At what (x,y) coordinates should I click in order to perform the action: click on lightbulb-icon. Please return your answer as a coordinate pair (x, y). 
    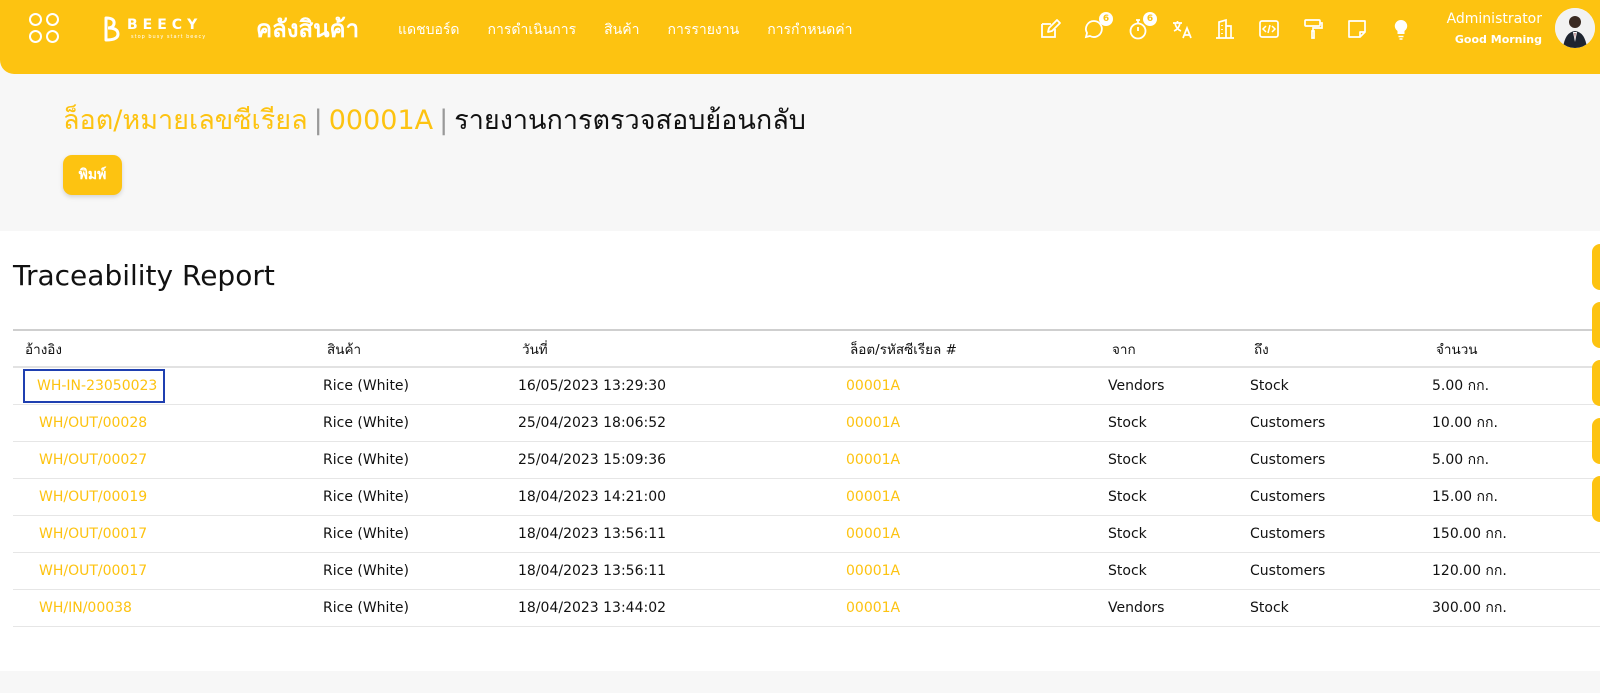
    Looking at the image, I should click on (1401, 29).